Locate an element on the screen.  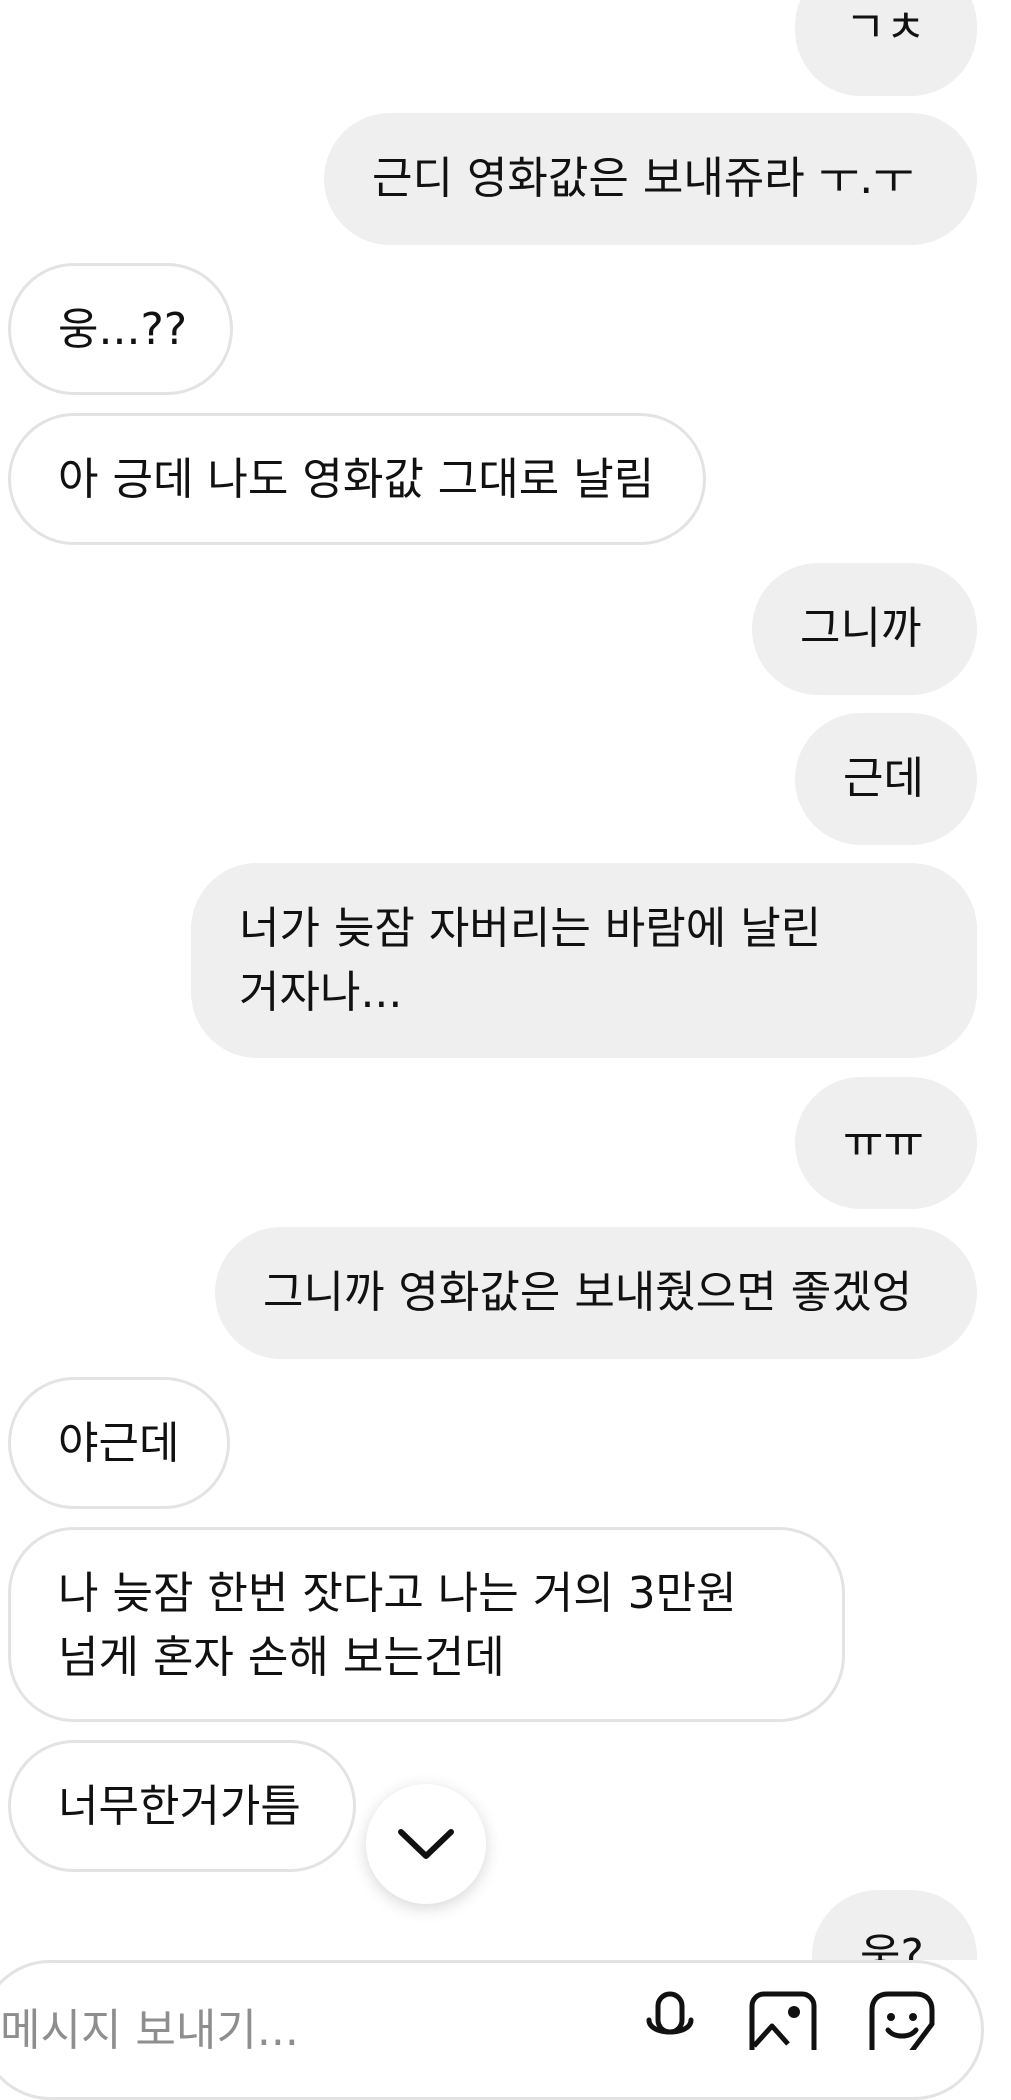
gallery-button is located at coordinates (783, 2028).